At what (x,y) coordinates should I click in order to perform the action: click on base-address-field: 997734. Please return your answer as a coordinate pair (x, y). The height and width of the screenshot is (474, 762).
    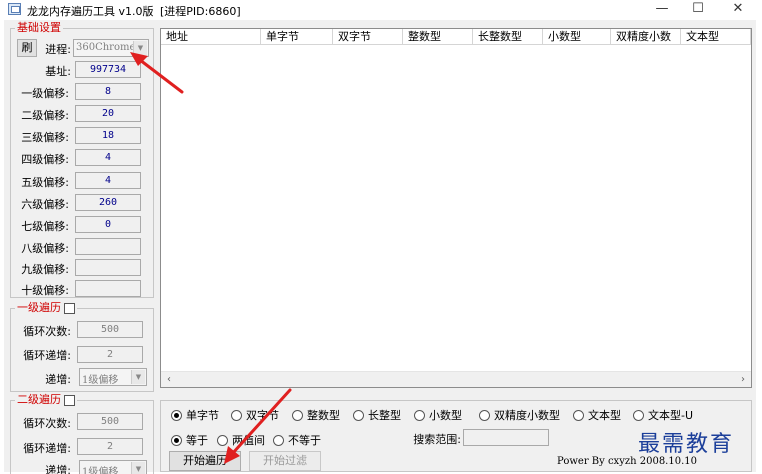
    Looking at the image, I should click on (108, 69).